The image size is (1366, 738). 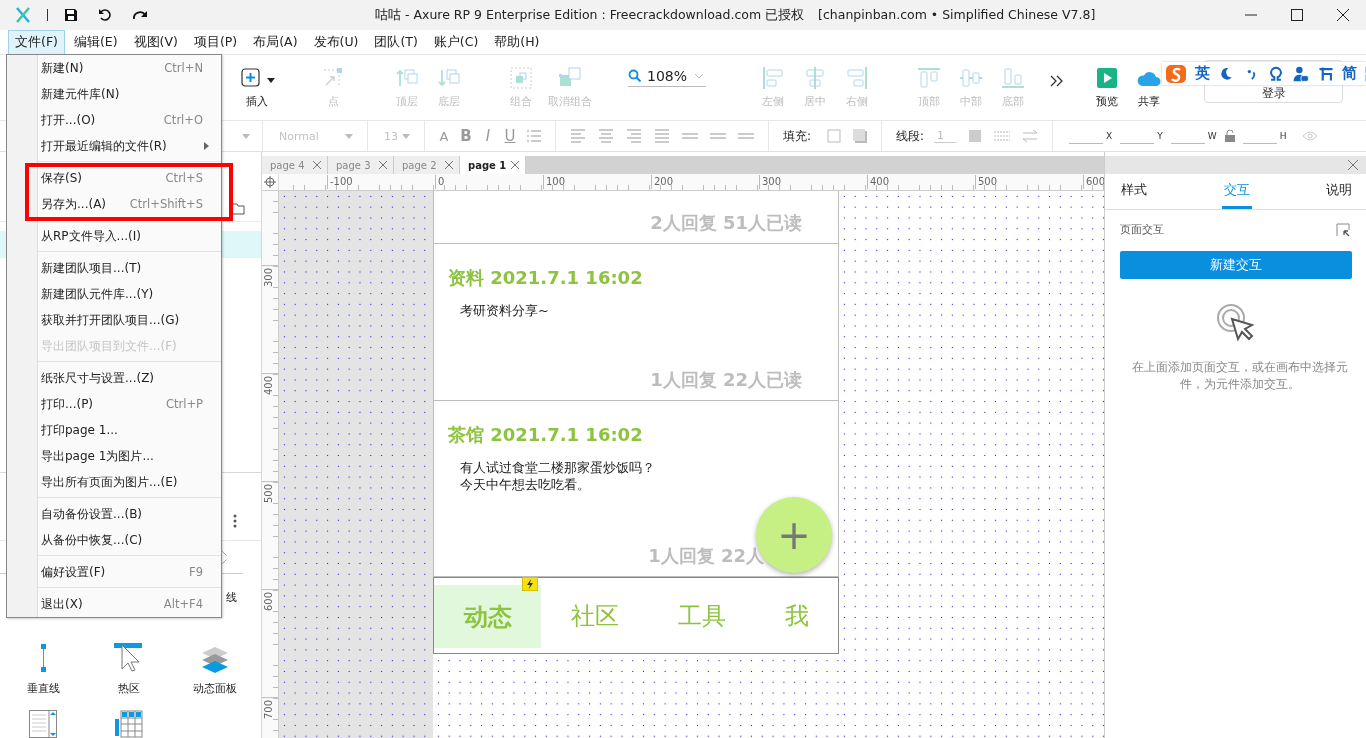 I want to click on ruler-label: 0, so click(x=440, y=182).